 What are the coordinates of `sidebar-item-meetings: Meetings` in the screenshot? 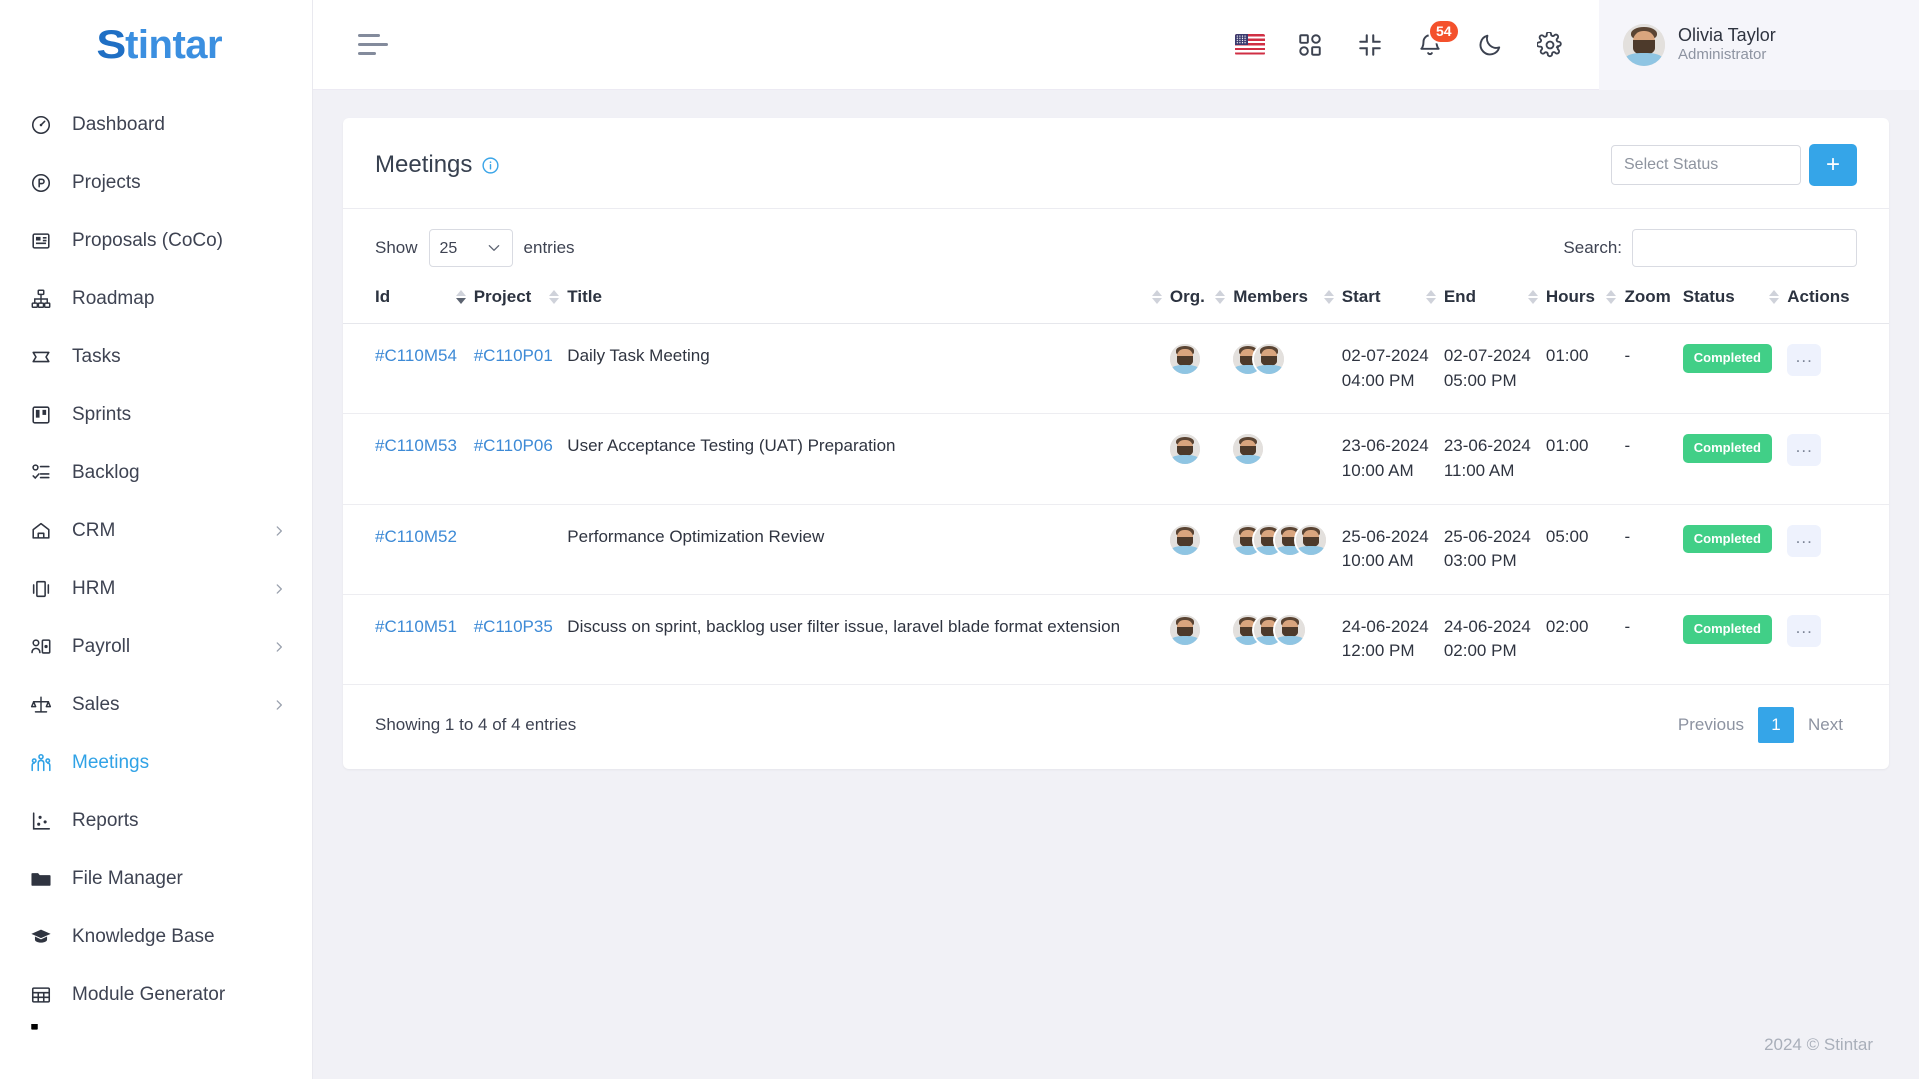 It's located at (156, 763).